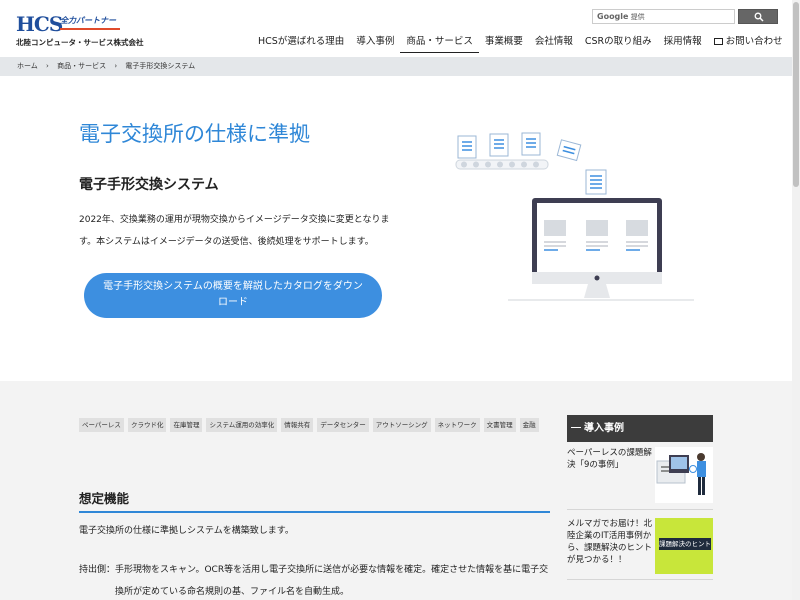  Describe the element at coordinates (147, 425) in the screenshot. I see `tag-item: クラウド化` at that location.